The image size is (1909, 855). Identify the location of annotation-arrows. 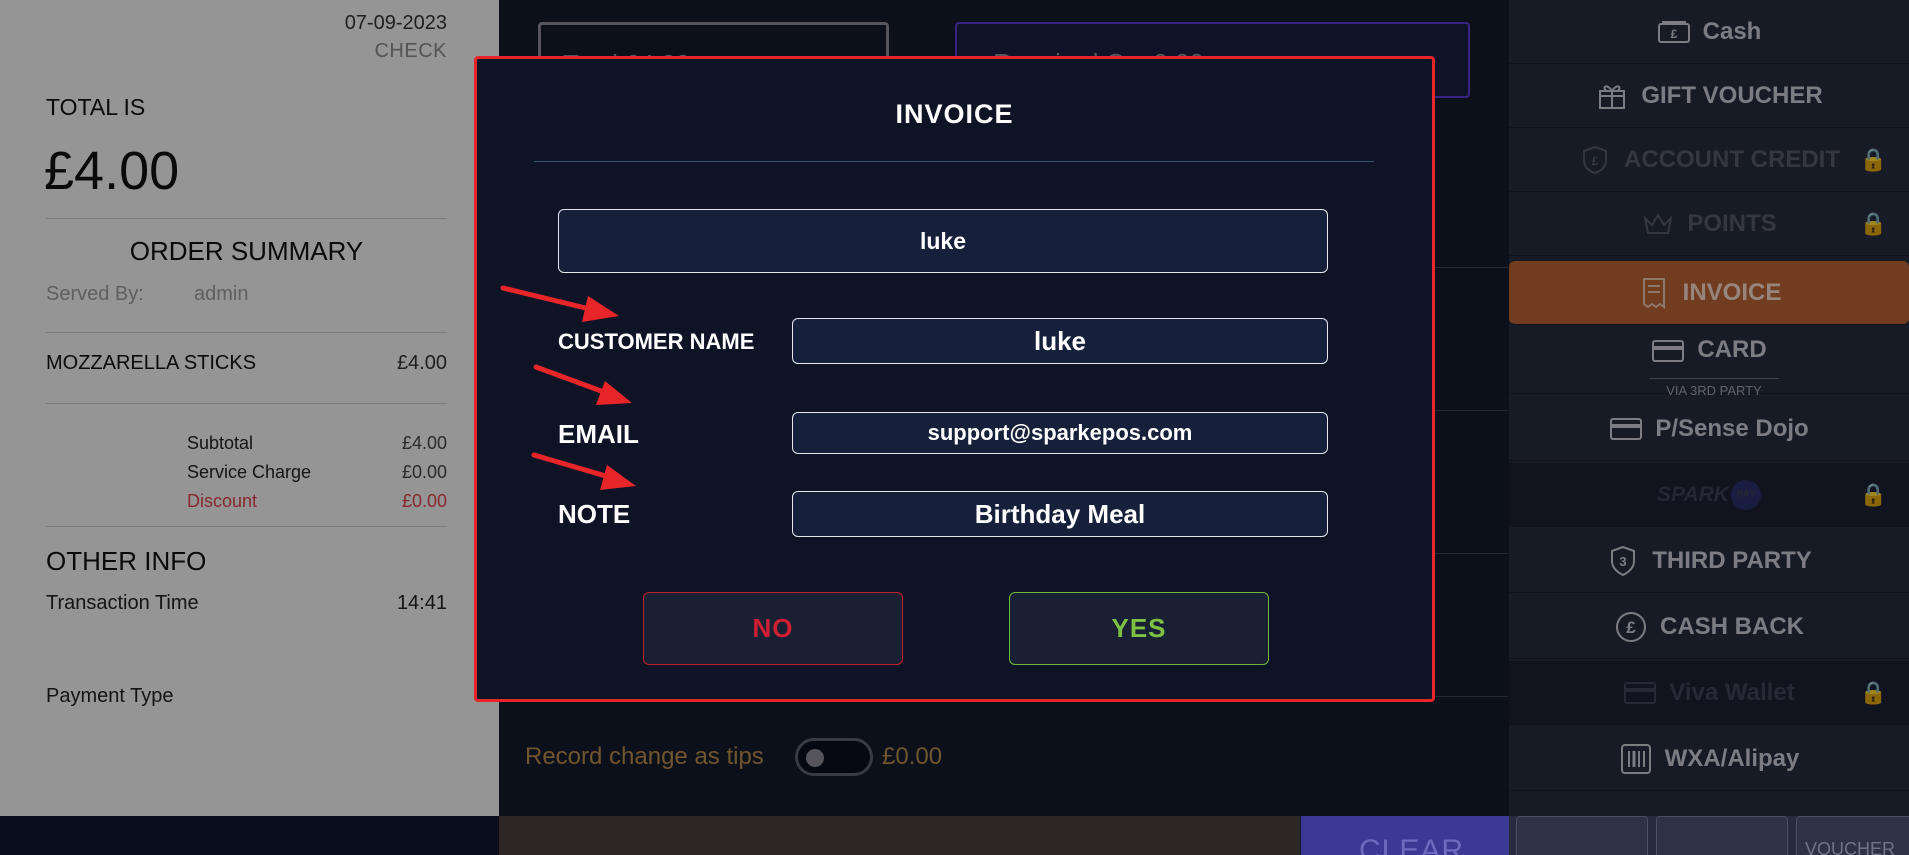
(568, 387).